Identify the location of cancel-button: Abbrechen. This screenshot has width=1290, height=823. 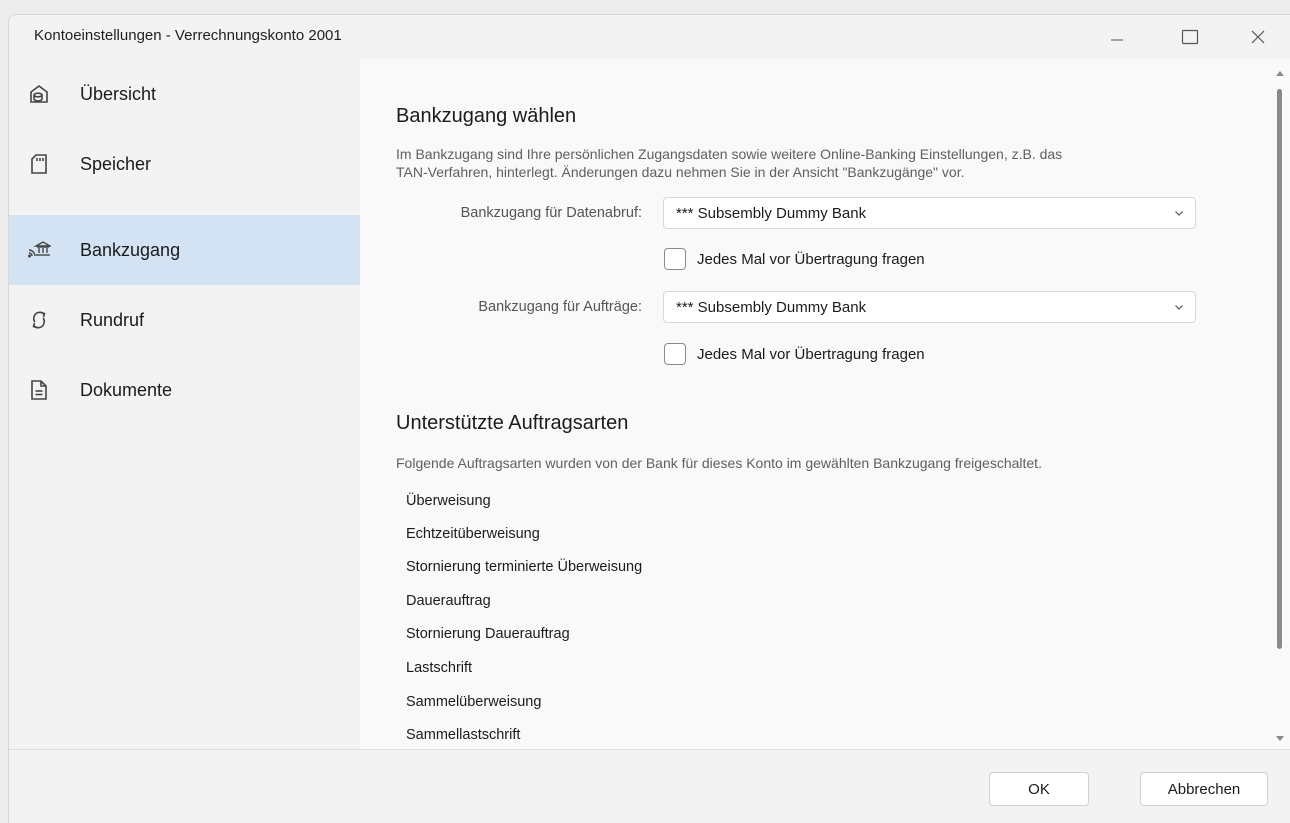
(1204, 789).